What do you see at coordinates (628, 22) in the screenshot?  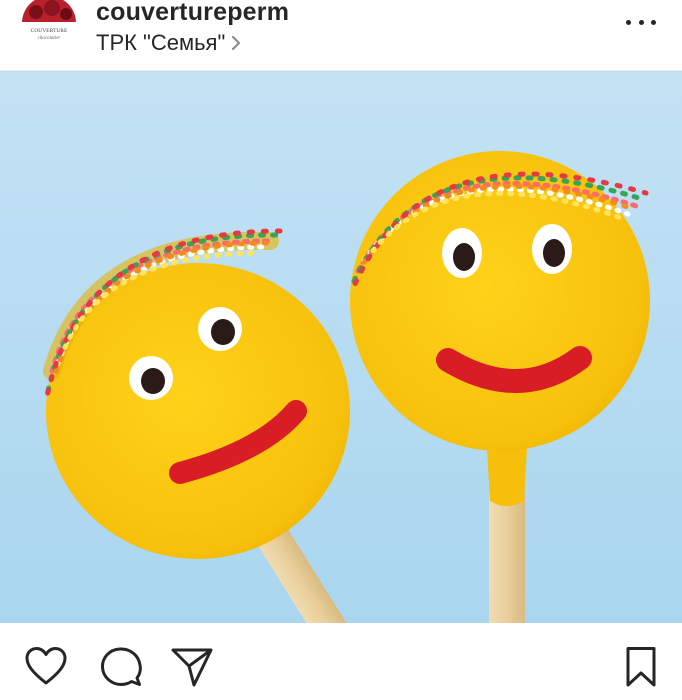 I see `more-horizontal-icon` at bounding box center [628, 22].